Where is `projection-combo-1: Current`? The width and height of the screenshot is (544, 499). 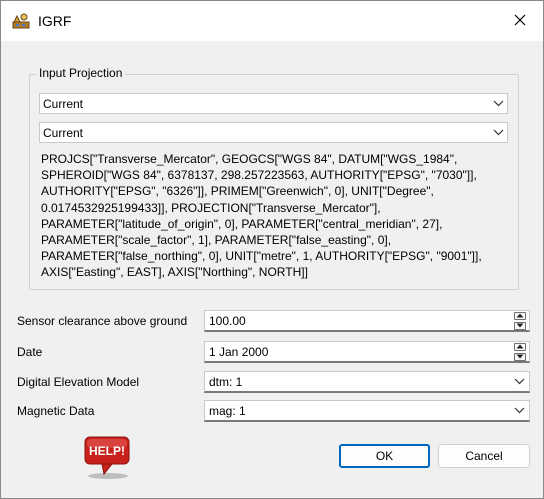 projection-combo-1: Current is located at coordinates (273, 103).